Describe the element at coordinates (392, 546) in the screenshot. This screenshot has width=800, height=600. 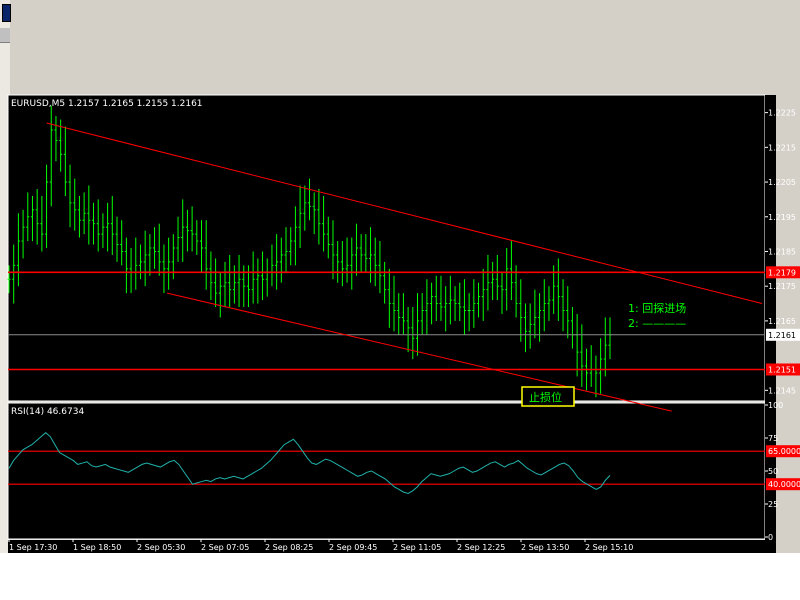
I see `time-axis-background` at that location.